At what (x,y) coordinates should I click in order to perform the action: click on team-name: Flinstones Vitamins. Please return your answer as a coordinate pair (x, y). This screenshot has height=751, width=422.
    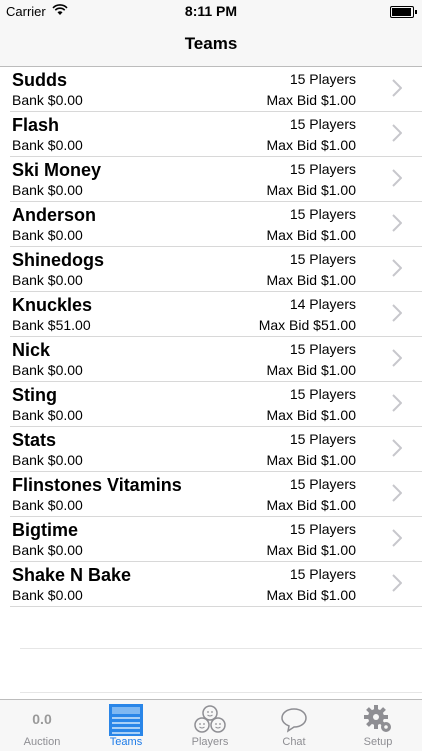
    Looking at the image, I should click on (97, 485).